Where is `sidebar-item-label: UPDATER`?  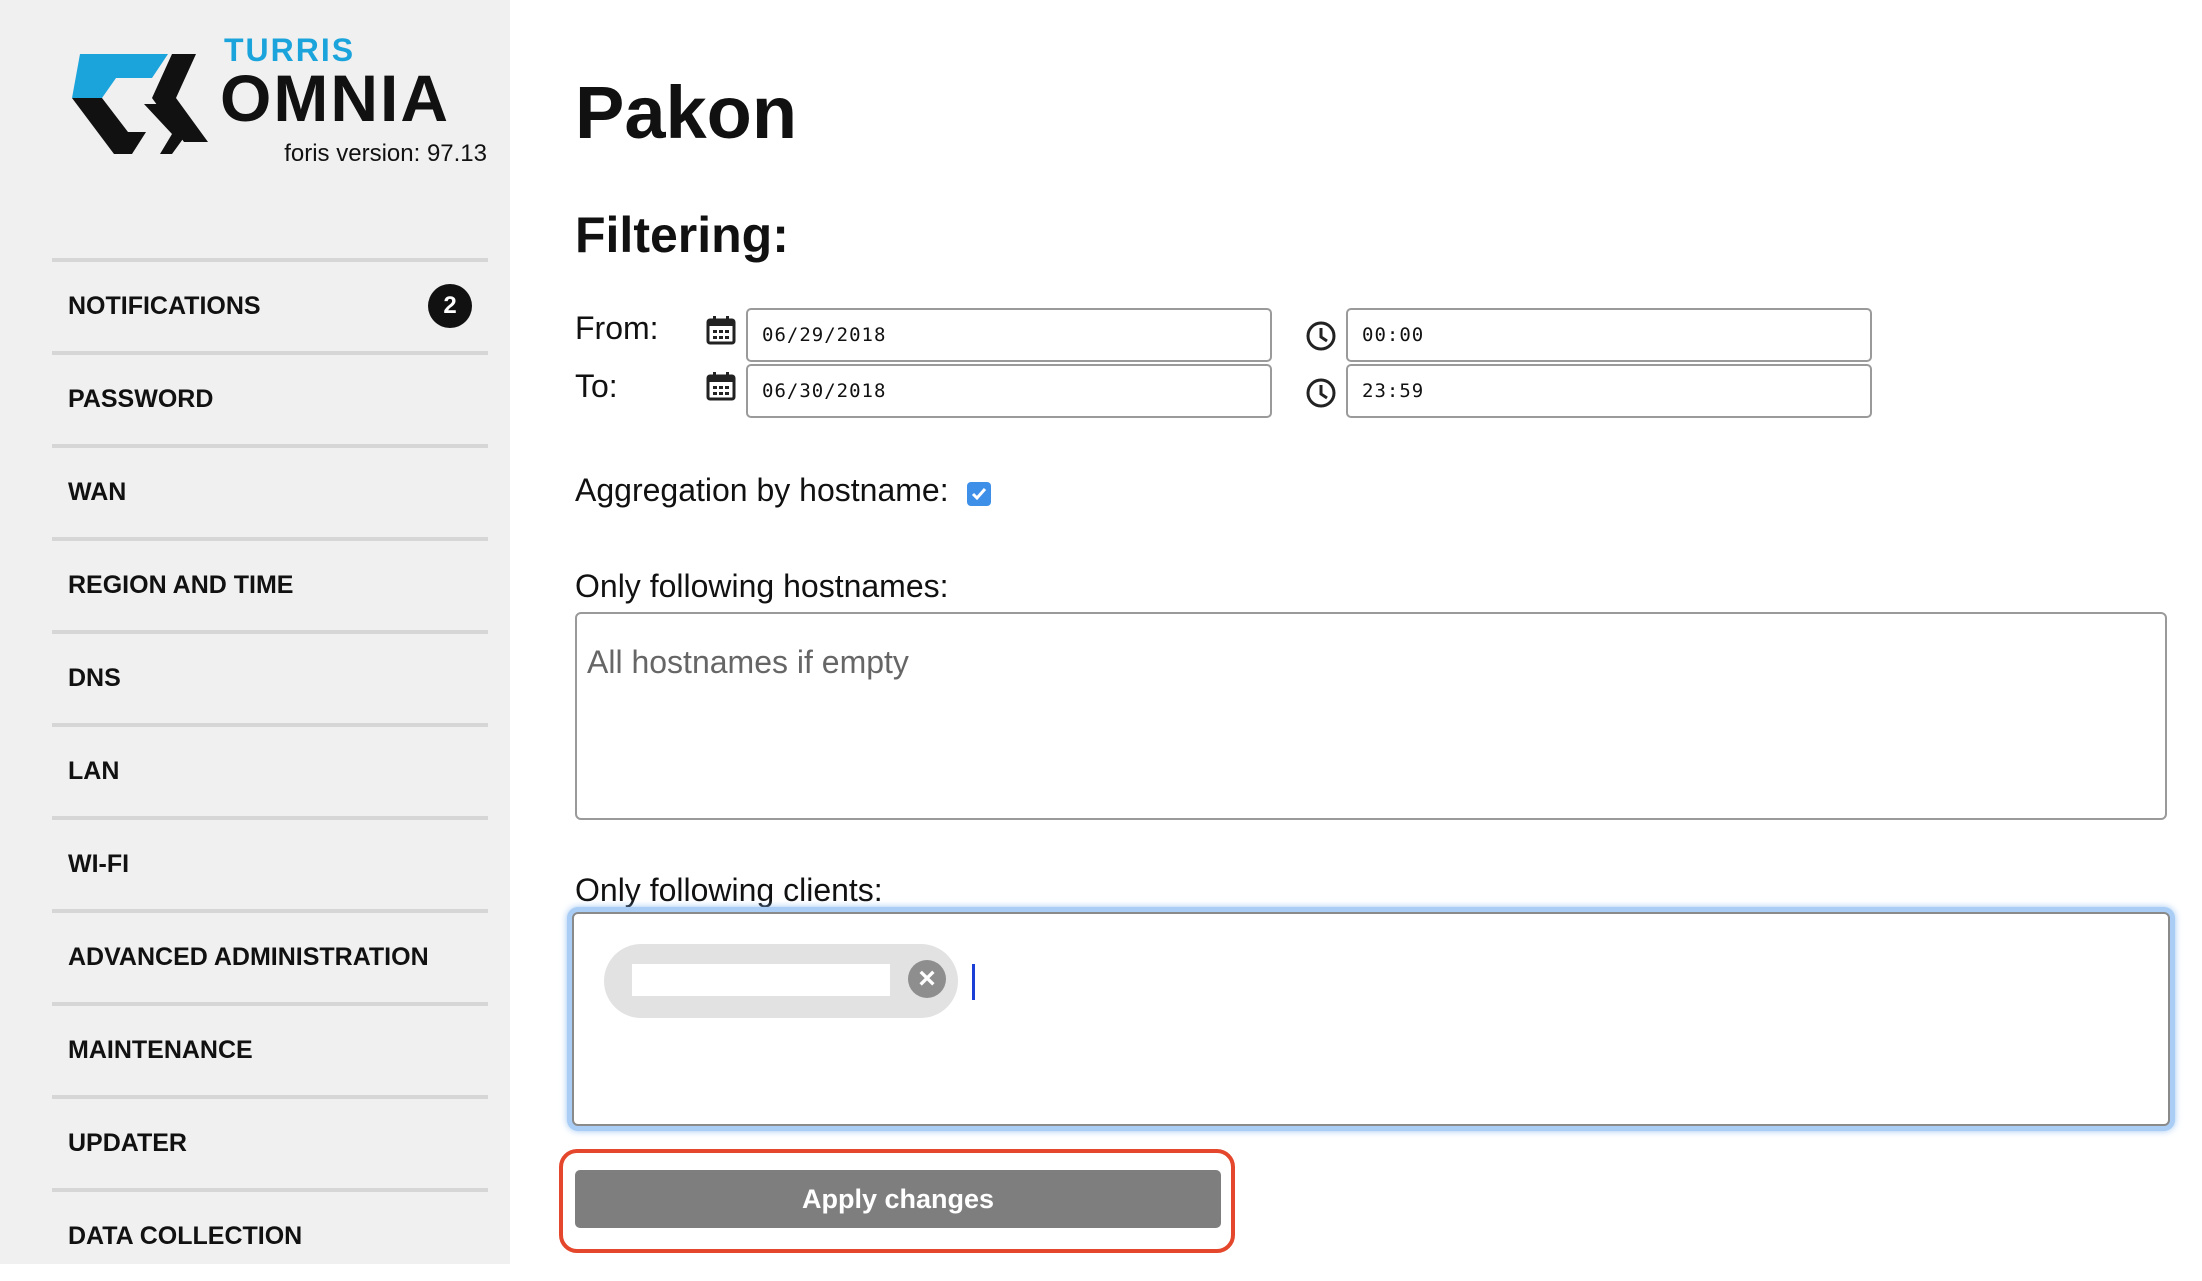
sidebar-item-label: UPDATER is located at coordinates (127, 1143).